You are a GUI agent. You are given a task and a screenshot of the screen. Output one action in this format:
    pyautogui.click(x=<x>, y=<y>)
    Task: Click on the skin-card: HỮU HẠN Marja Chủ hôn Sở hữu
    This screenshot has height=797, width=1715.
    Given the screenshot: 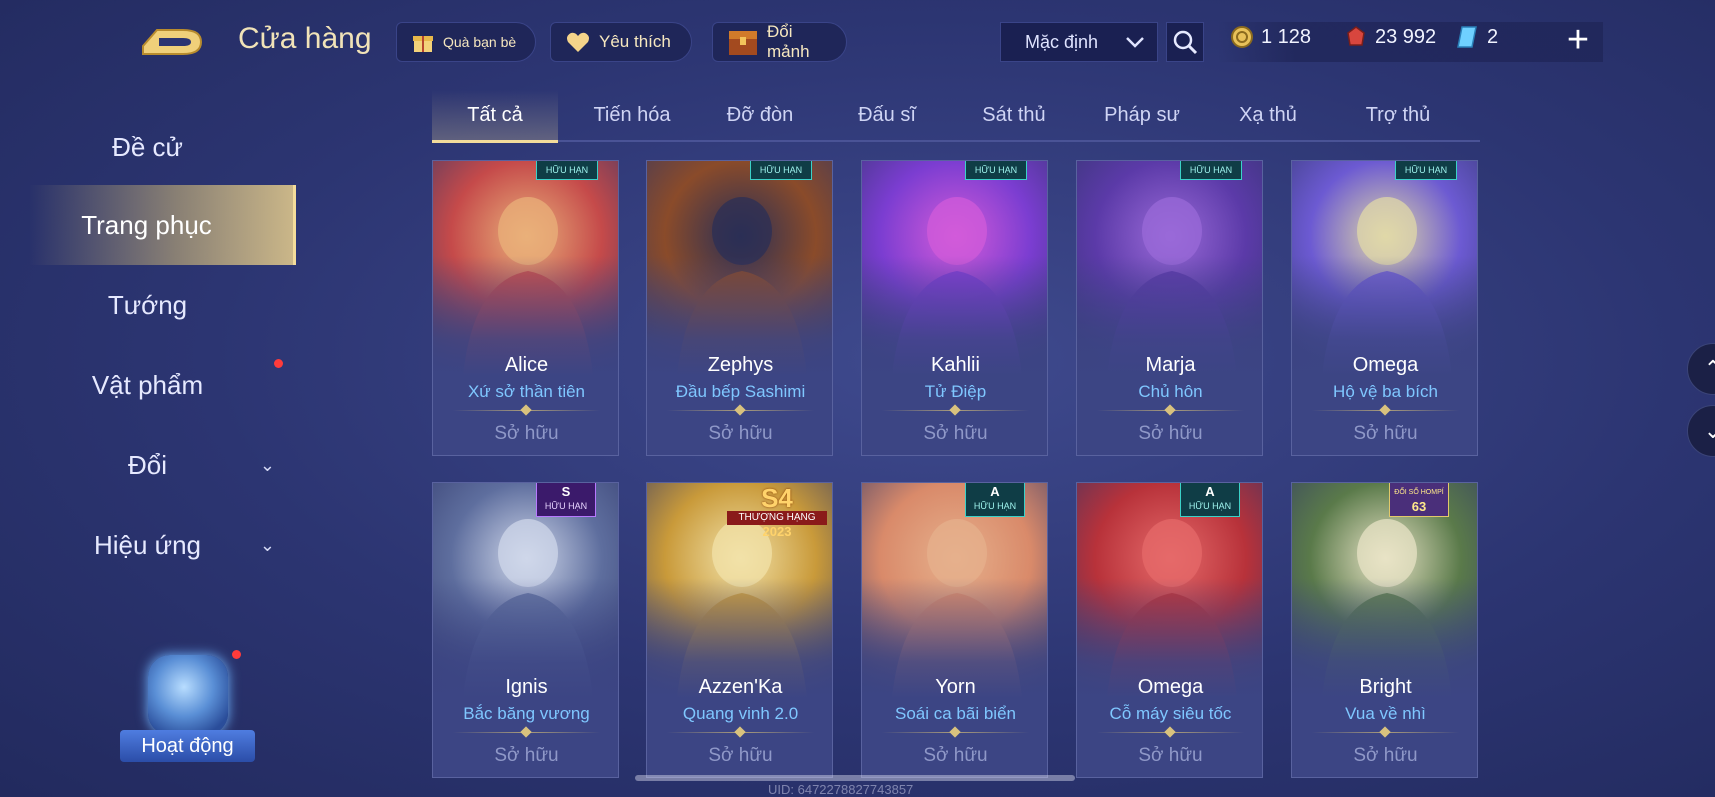 What is the action you would take?
    pyautogui.click(x=1169, y=308)
    